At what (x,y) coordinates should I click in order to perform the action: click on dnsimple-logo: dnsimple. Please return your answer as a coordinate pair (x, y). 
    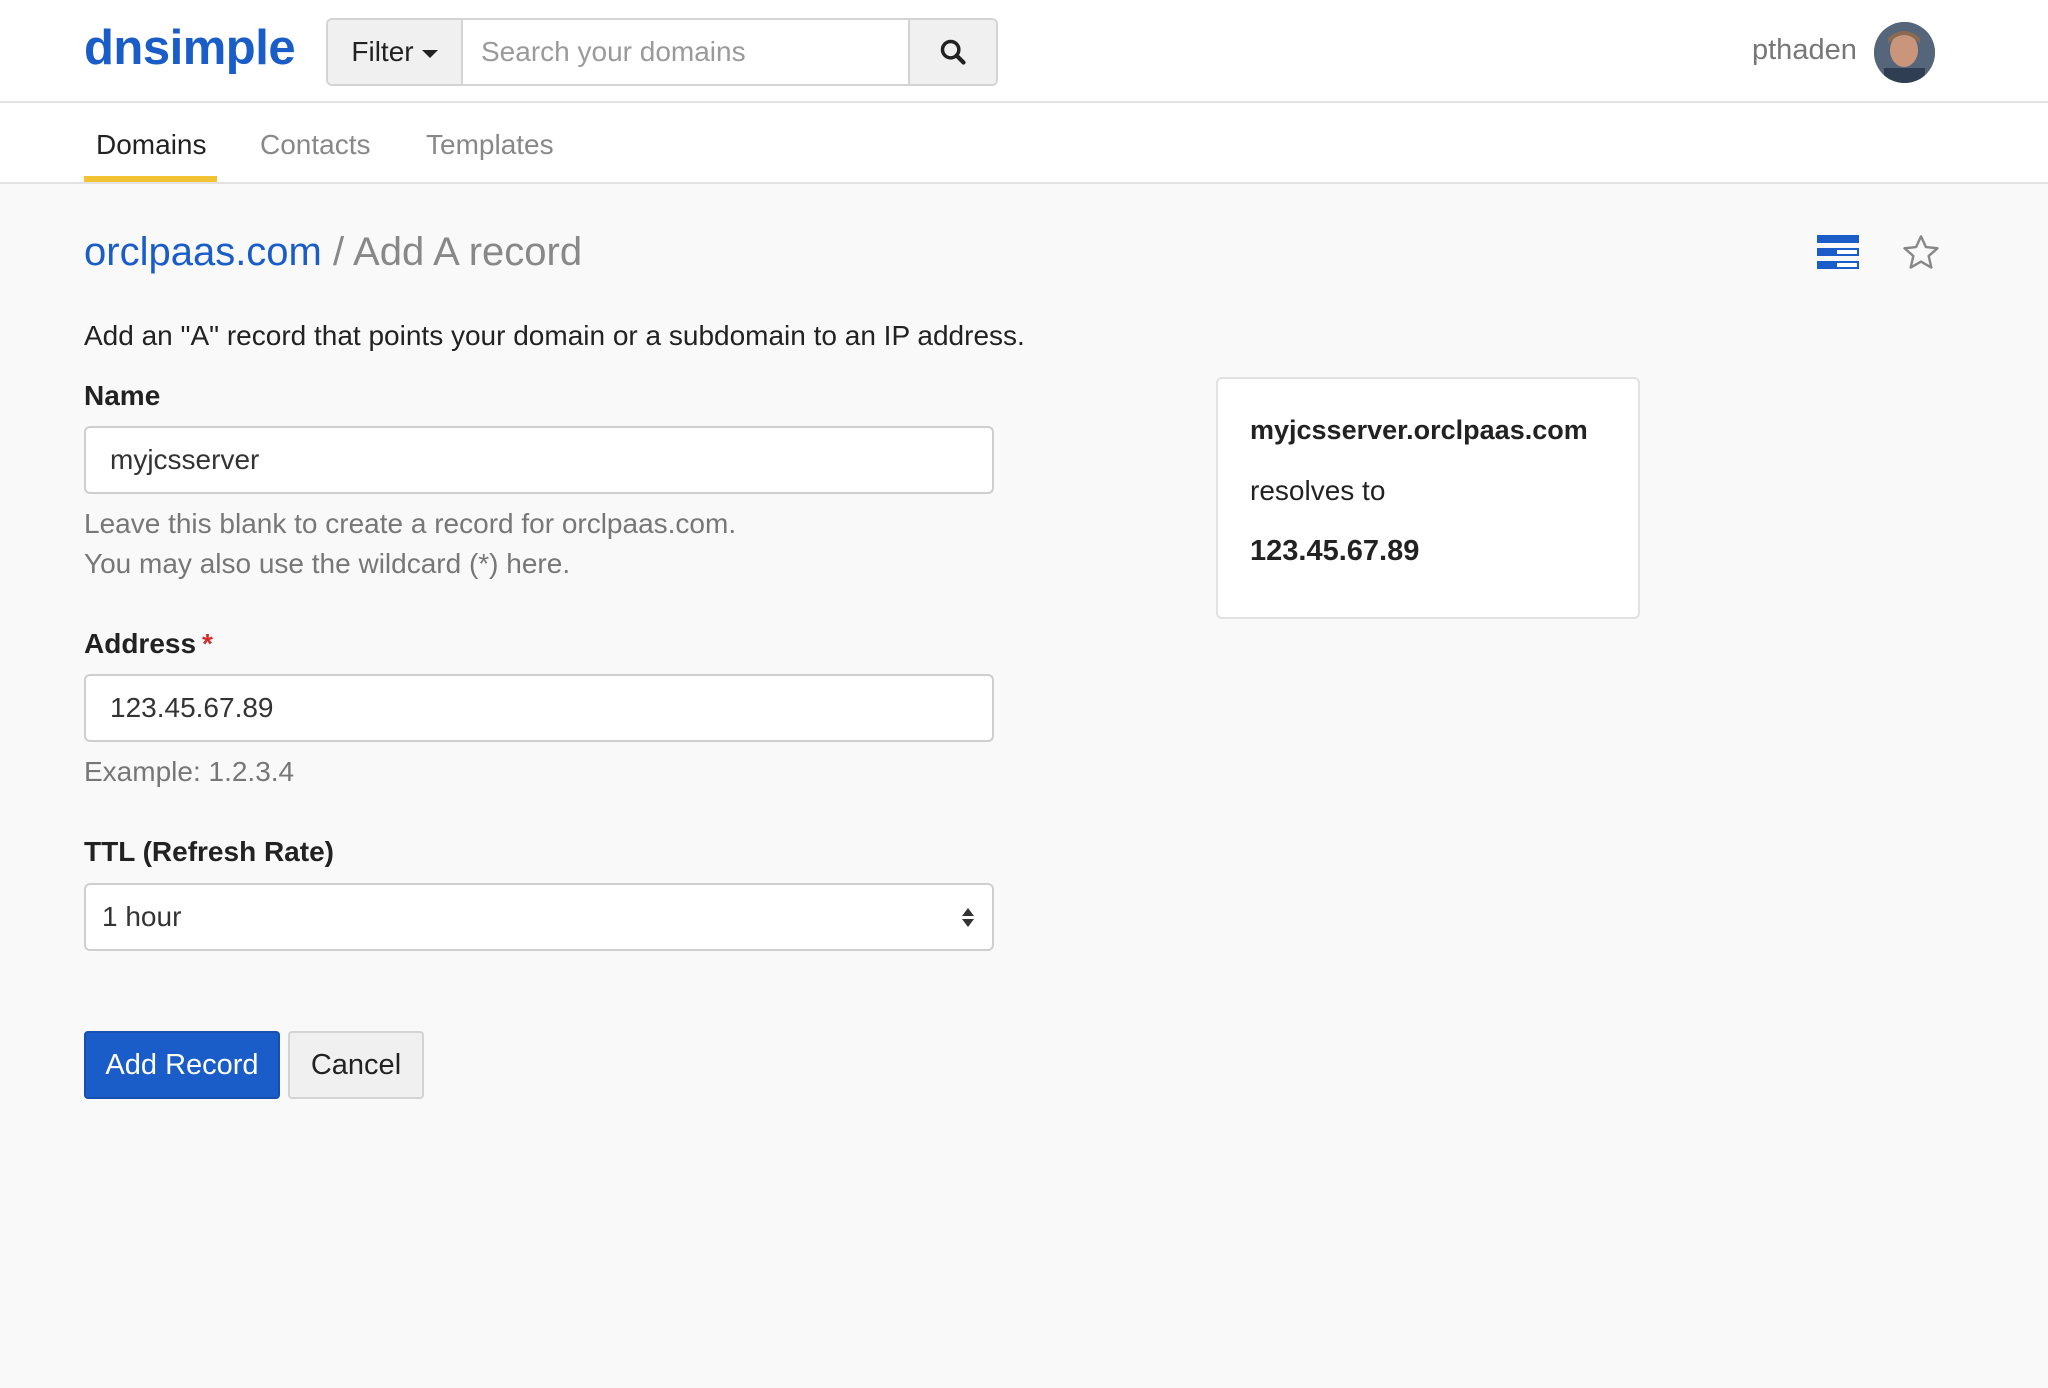
    Looking at the image, I should click on (190, 48).